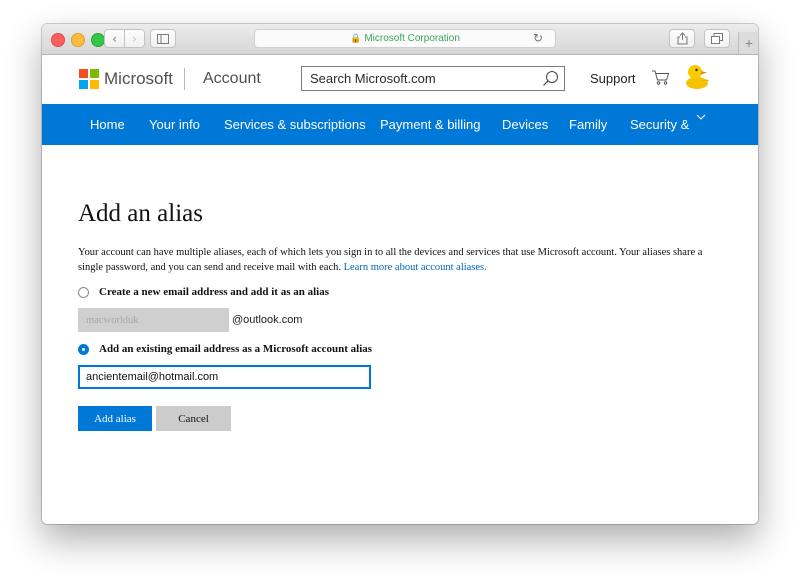 Image resolution: width=800 pixels, height=585 pixels. I want to click on reload-icon: ↻, so click(538, 38).